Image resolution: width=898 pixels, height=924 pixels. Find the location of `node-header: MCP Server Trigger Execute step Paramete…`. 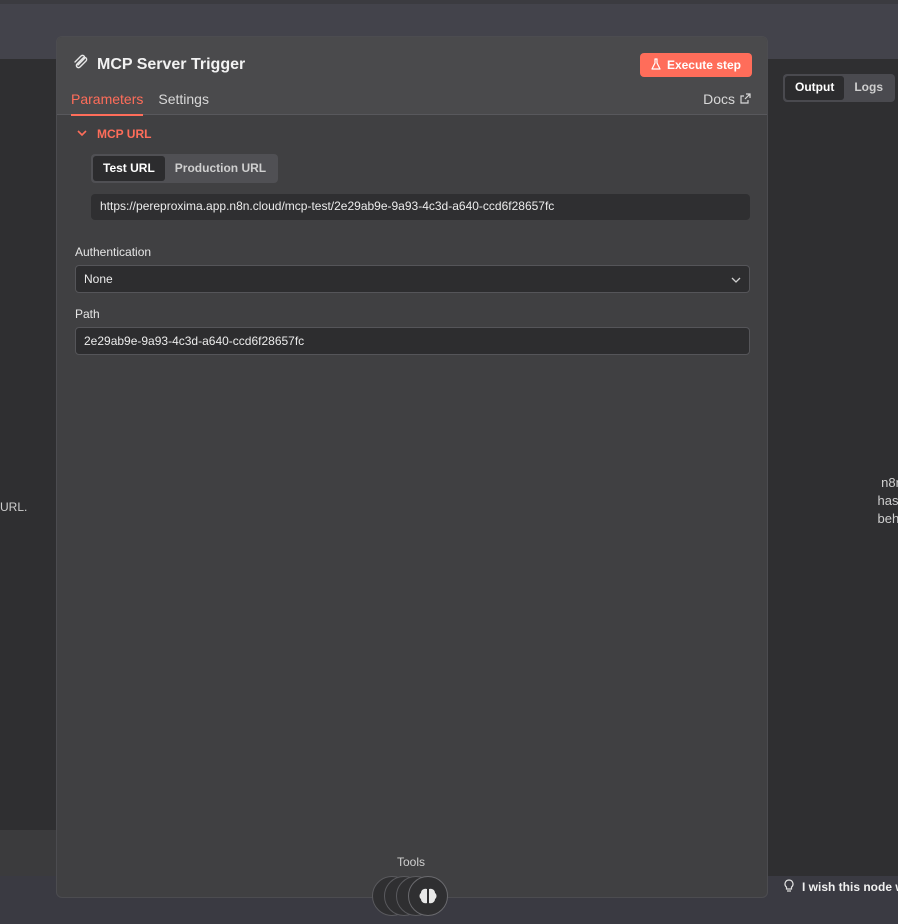

node-header: MCP Server Trigger Execute step Paramete… is located at coordinates (412, 76).